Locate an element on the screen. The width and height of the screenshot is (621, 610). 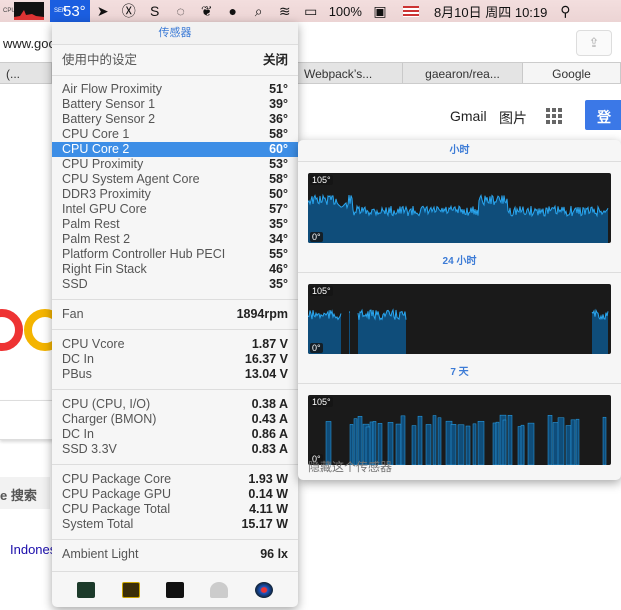
graph-title: 小时 is located at coordinates (459, 151).